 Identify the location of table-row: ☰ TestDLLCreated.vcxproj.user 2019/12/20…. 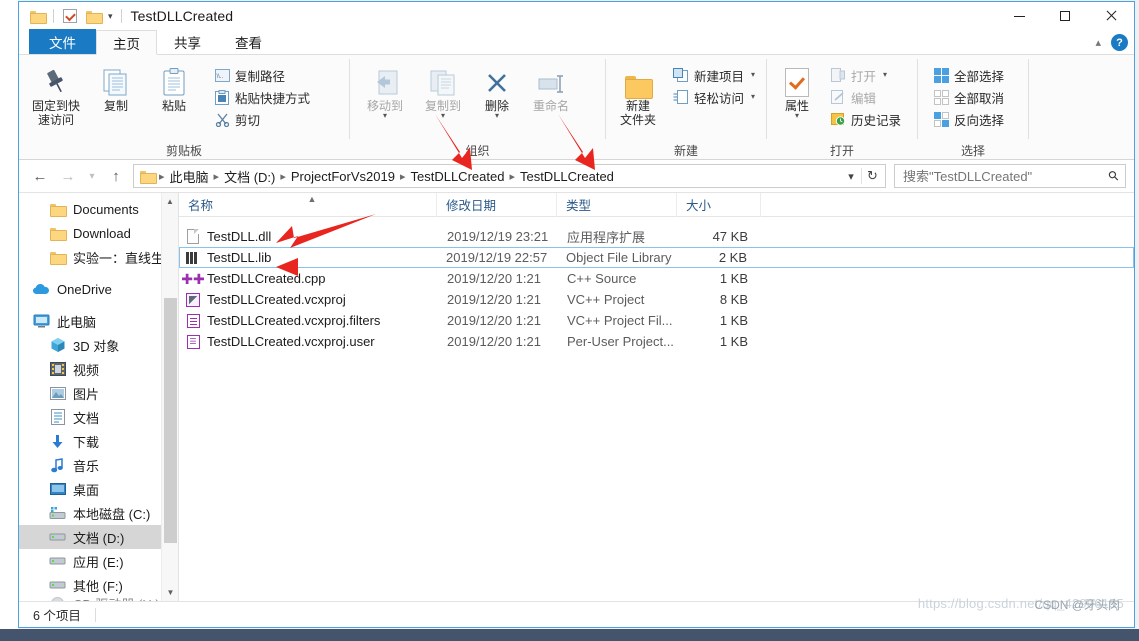
(656, 341).